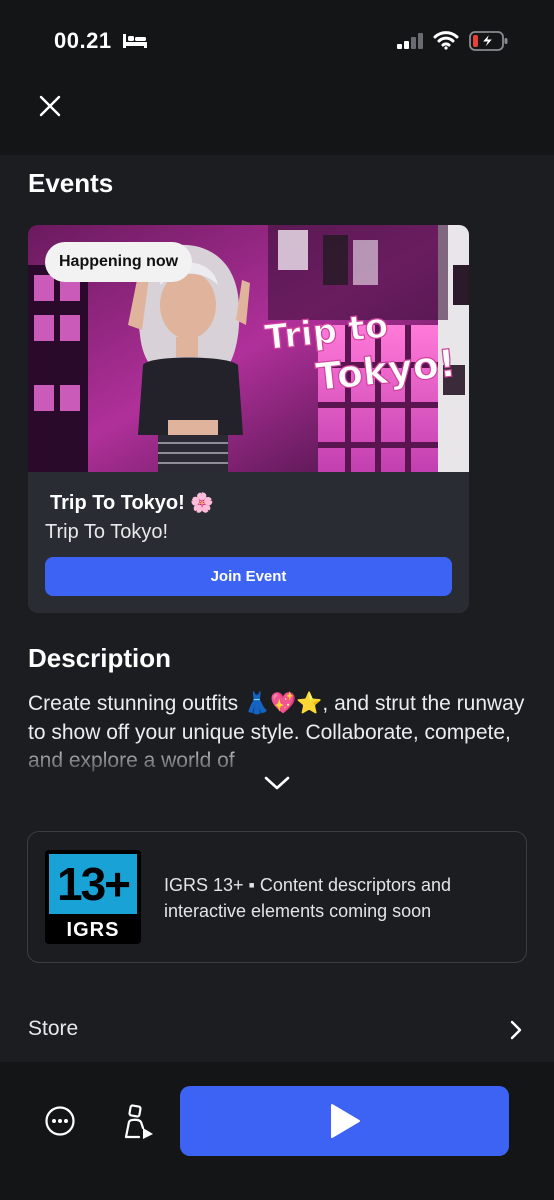 This screenshot has height=1200, width=554. What do you see at coordinates (410, 41) in the screenshot?
I see `signal-icon` at bounding box center [410, 41].